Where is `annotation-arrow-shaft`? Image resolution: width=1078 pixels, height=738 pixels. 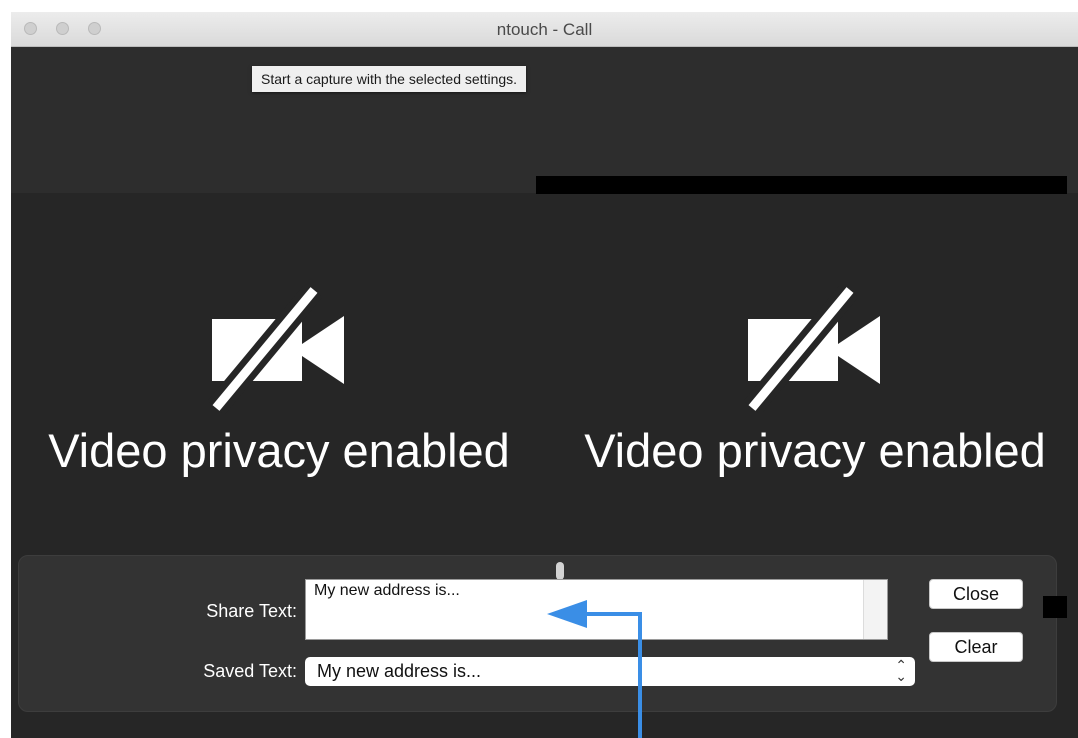
annotation-arrow-shaft is located at coordinates (640, 675).